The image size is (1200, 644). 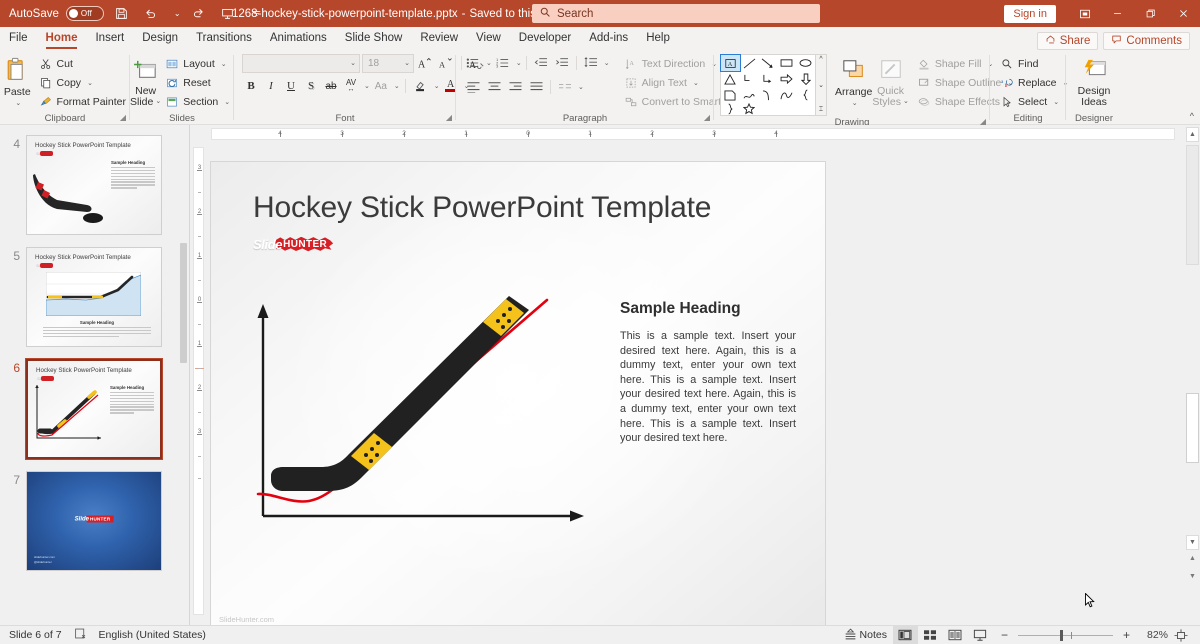 I want to click on ribbon-display-options-icon, so click(x=1084, y=13).